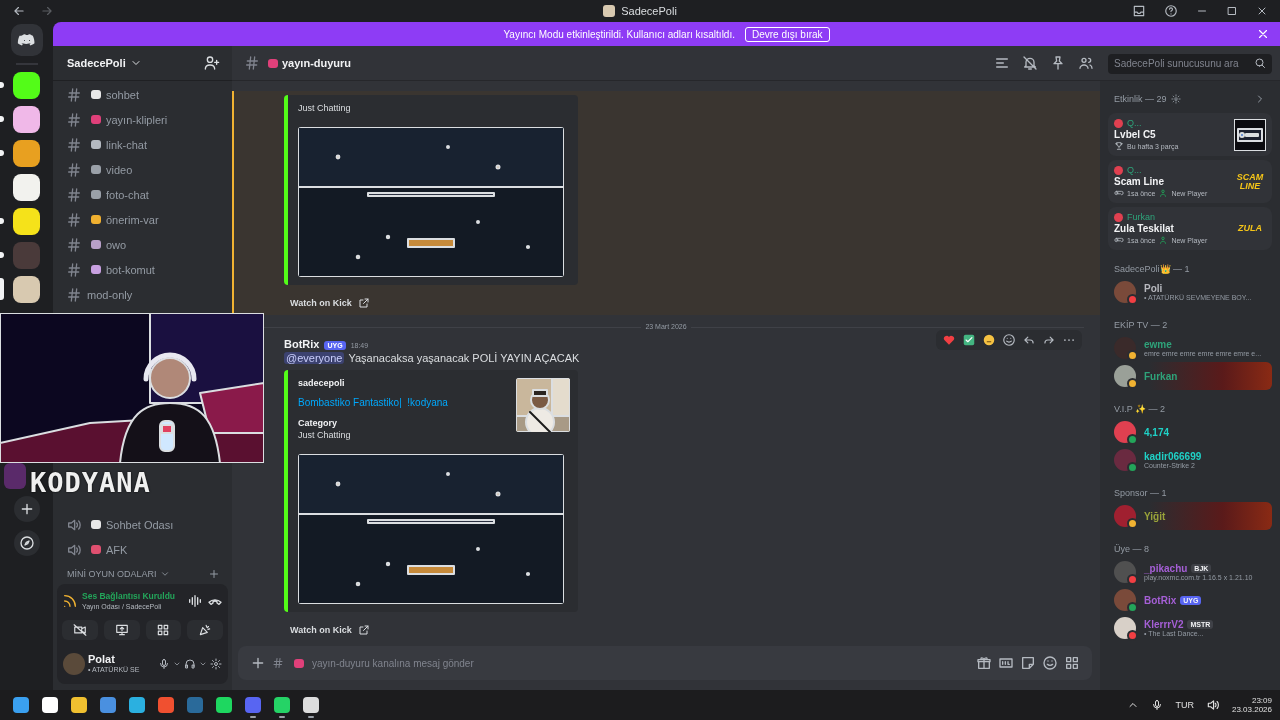  I want to click on apps-icon, so click(1072, 663).